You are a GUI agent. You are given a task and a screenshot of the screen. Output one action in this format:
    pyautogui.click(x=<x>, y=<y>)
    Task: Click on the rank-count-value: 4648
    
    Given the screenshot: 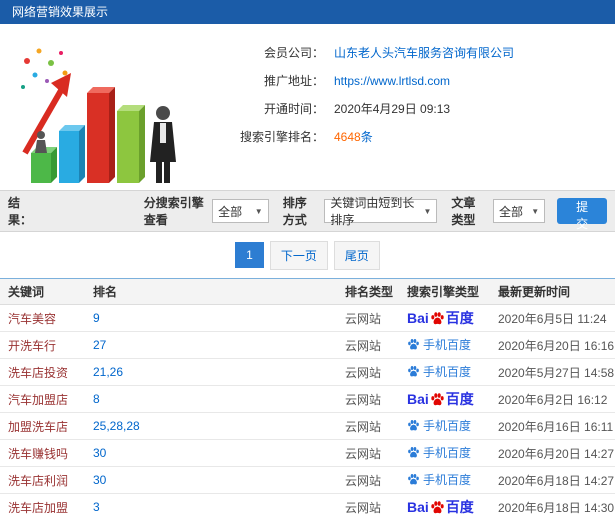 What is the action you would take?
    pyautogui.click(x=347, y=136)
    